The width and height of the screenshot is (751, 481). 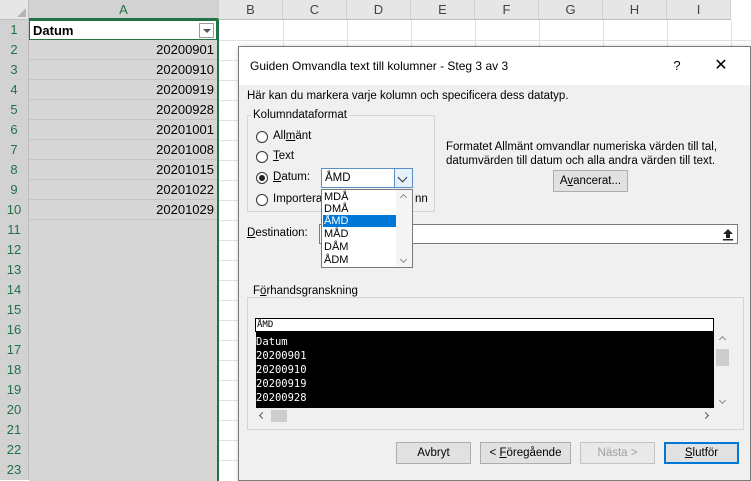 I want to click on date-format-option: DÅM, so click(x=359, y=247).